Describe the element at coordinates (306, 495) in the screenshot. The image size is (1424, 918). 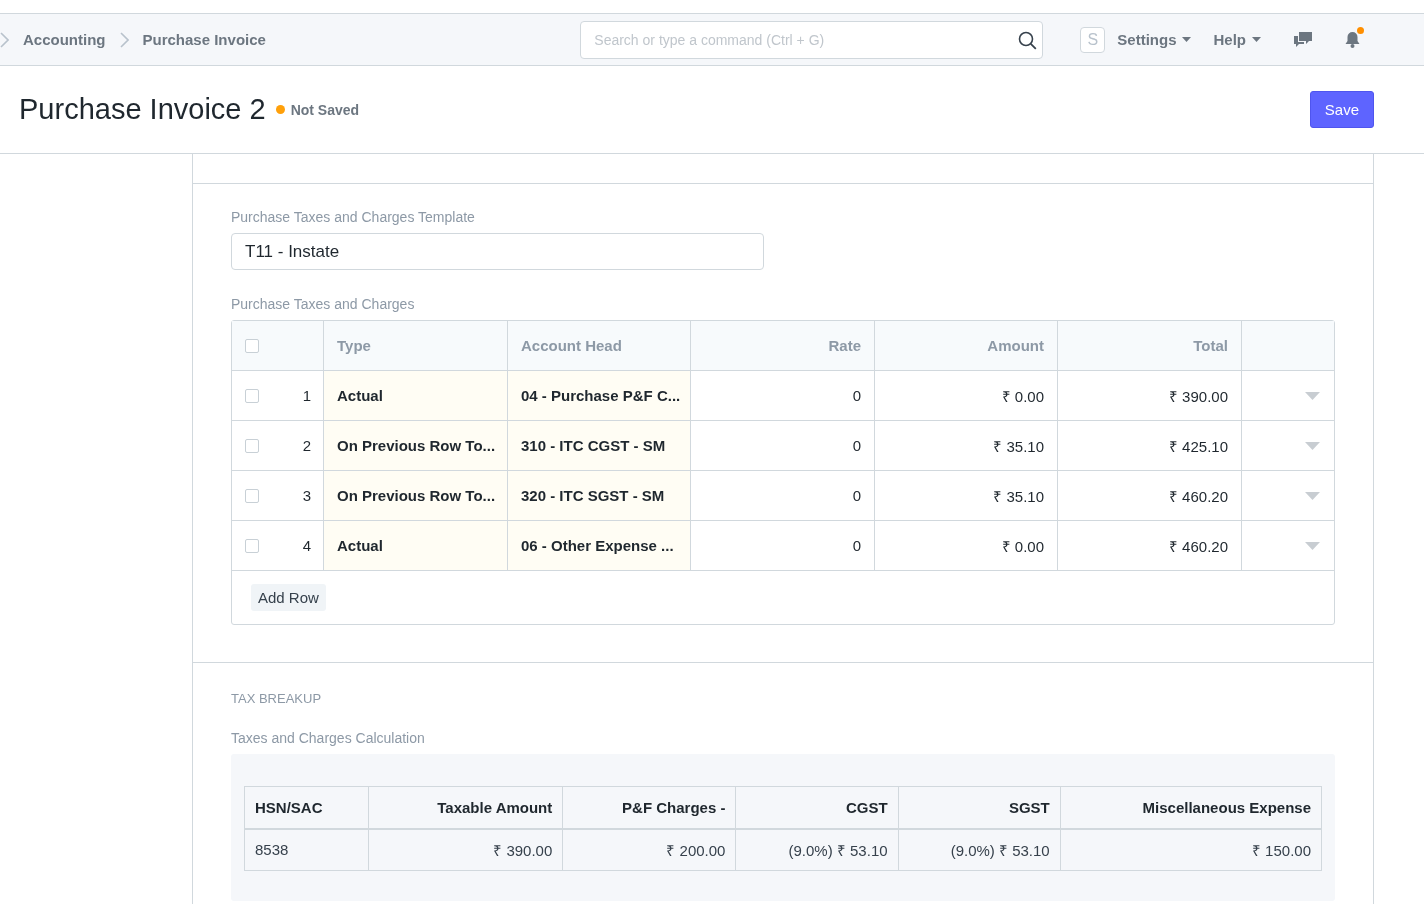
I see `row-number: 3` at that location.